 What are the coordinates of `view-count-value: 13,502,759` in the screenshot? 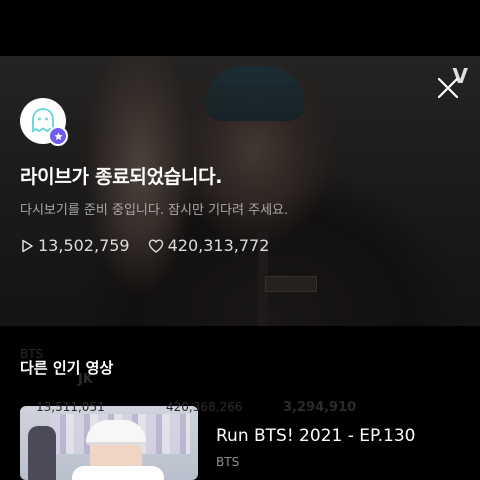 It's located at (84, 245).